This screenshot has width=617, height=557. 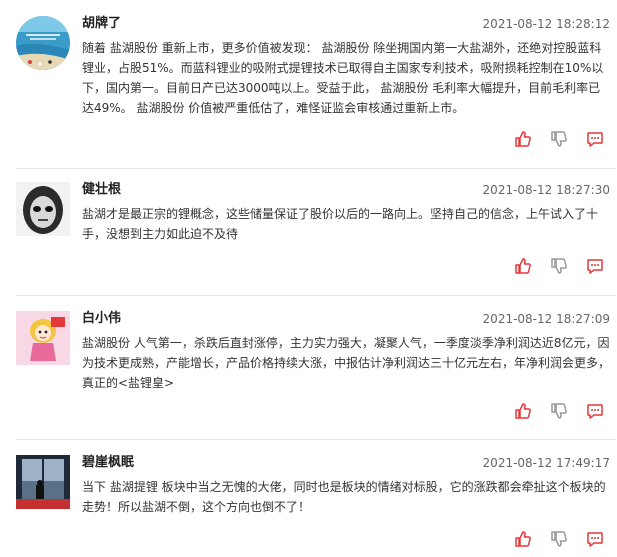 What do you see at coordinates (546, 319) in the screenshot?
I see `timestamp: 2021-08-12 18:27:09` at bounding box center [546, 319].